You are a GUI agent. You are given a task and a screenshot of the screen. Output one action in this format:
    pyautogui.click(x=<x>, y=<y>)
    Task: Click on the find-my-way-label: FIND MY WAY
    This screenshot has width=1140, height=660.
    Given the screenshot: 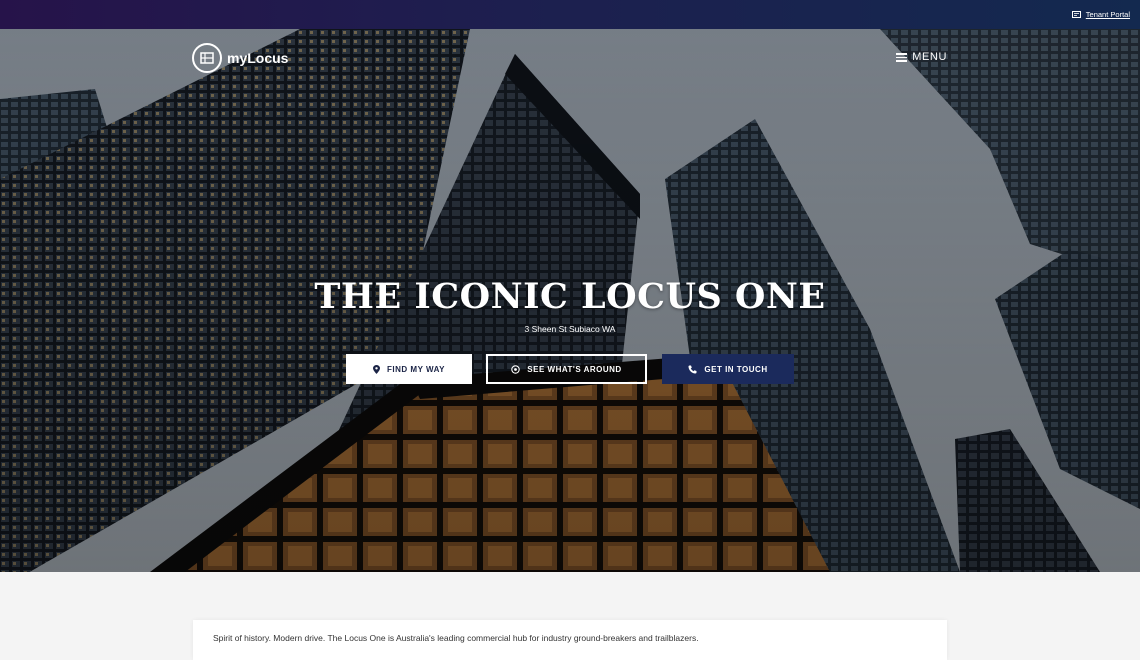 What is the action you would take?
    pyautogui.click(x=416, y=369)
    